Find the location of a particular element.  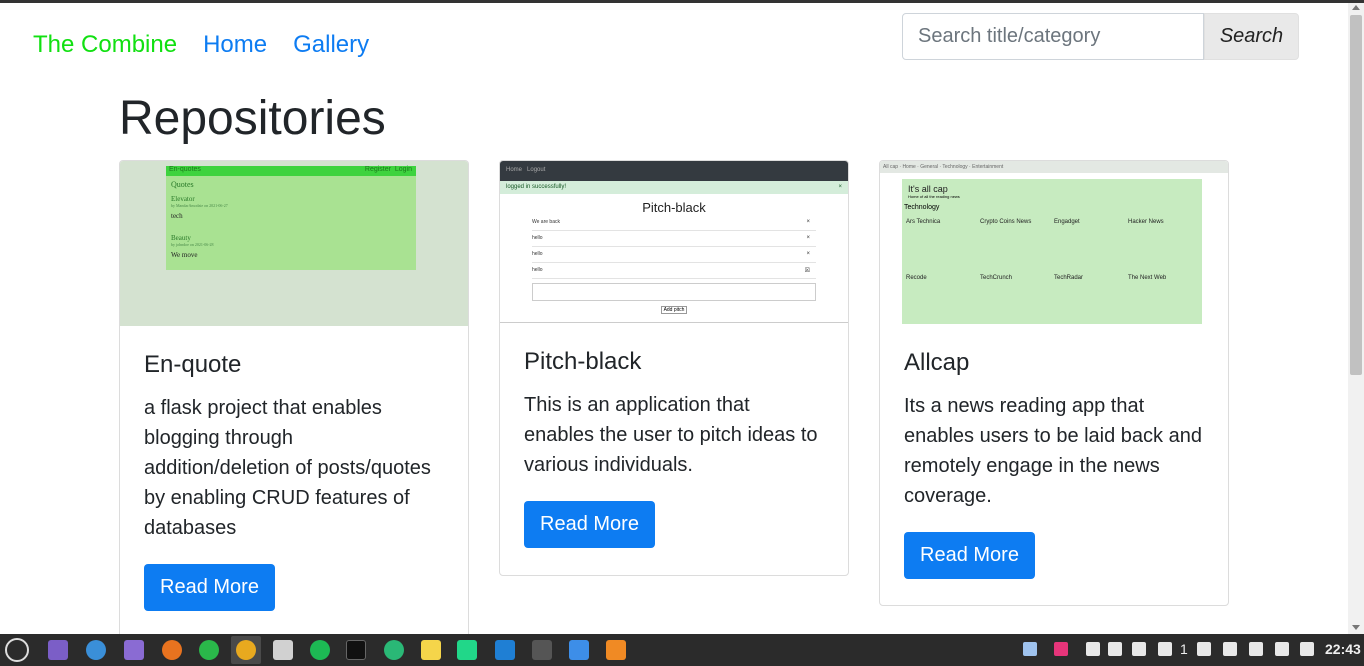

pycharm-icon is located at coordinates (467, 650).